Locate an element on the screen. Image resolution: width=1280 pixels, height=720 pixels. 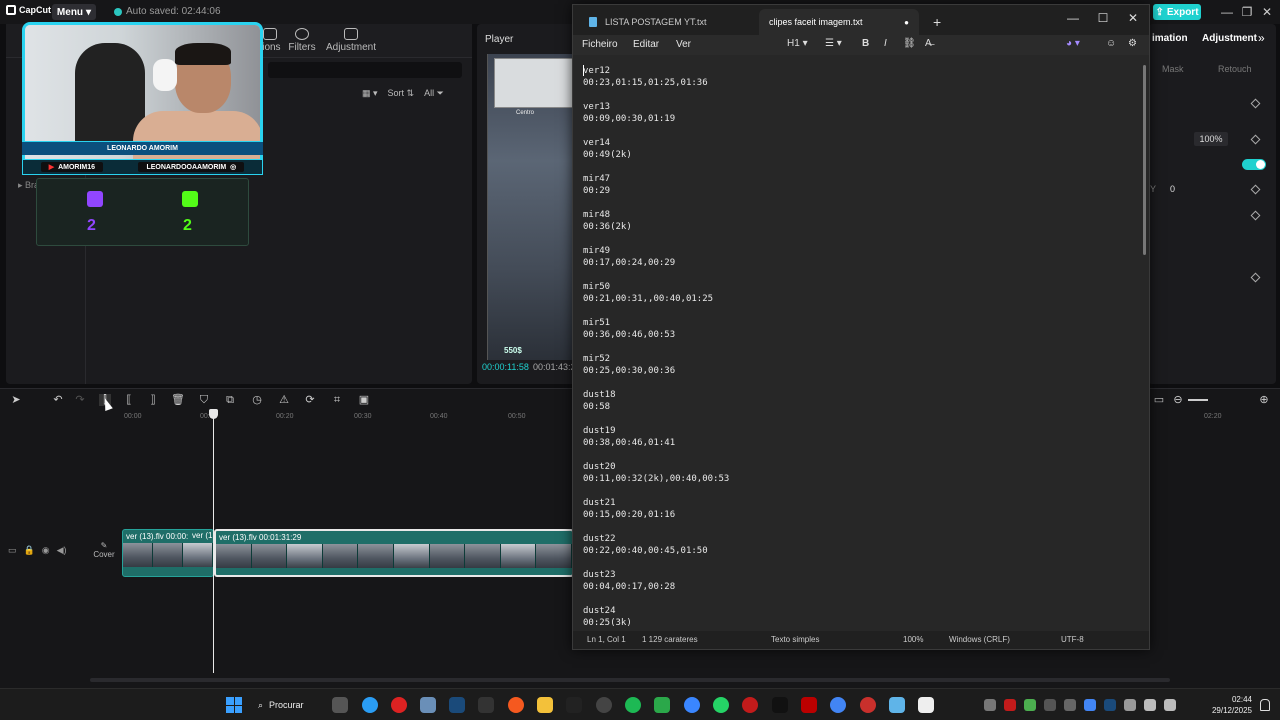
tray-chrome-icon is located at coordinates (1090, 705).